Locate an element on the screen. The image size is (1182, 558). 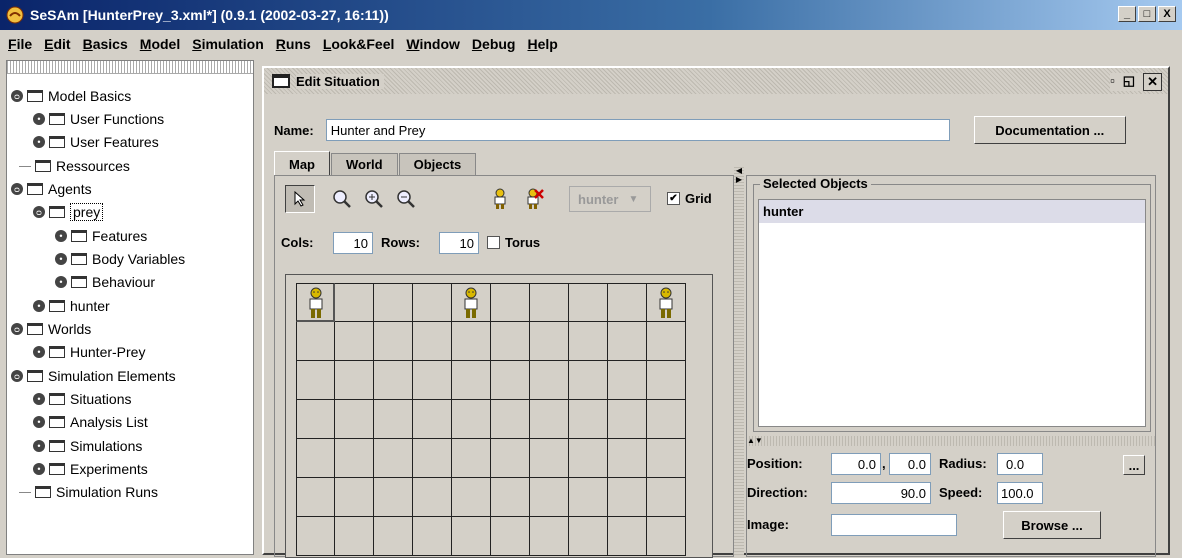
zoom-in-tool is located at coordinates (374, 199).